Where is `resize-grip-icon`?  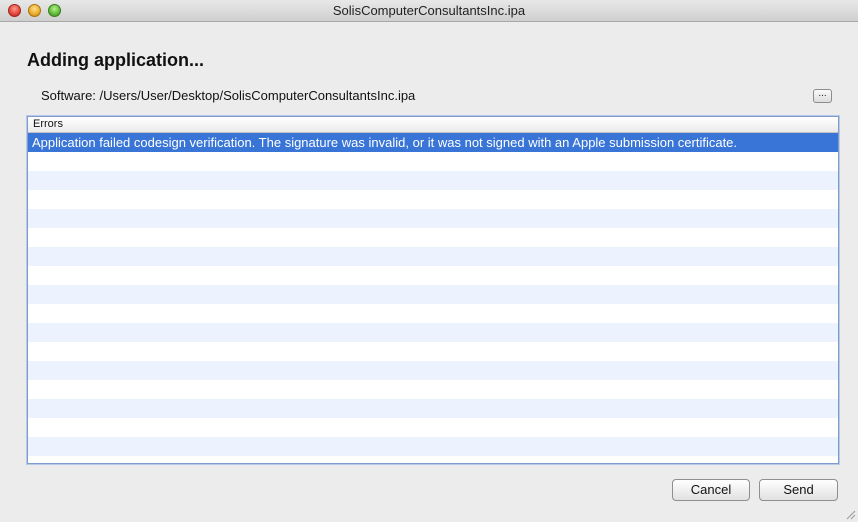 resize-grip-icon is located at coordinates (851, 515).